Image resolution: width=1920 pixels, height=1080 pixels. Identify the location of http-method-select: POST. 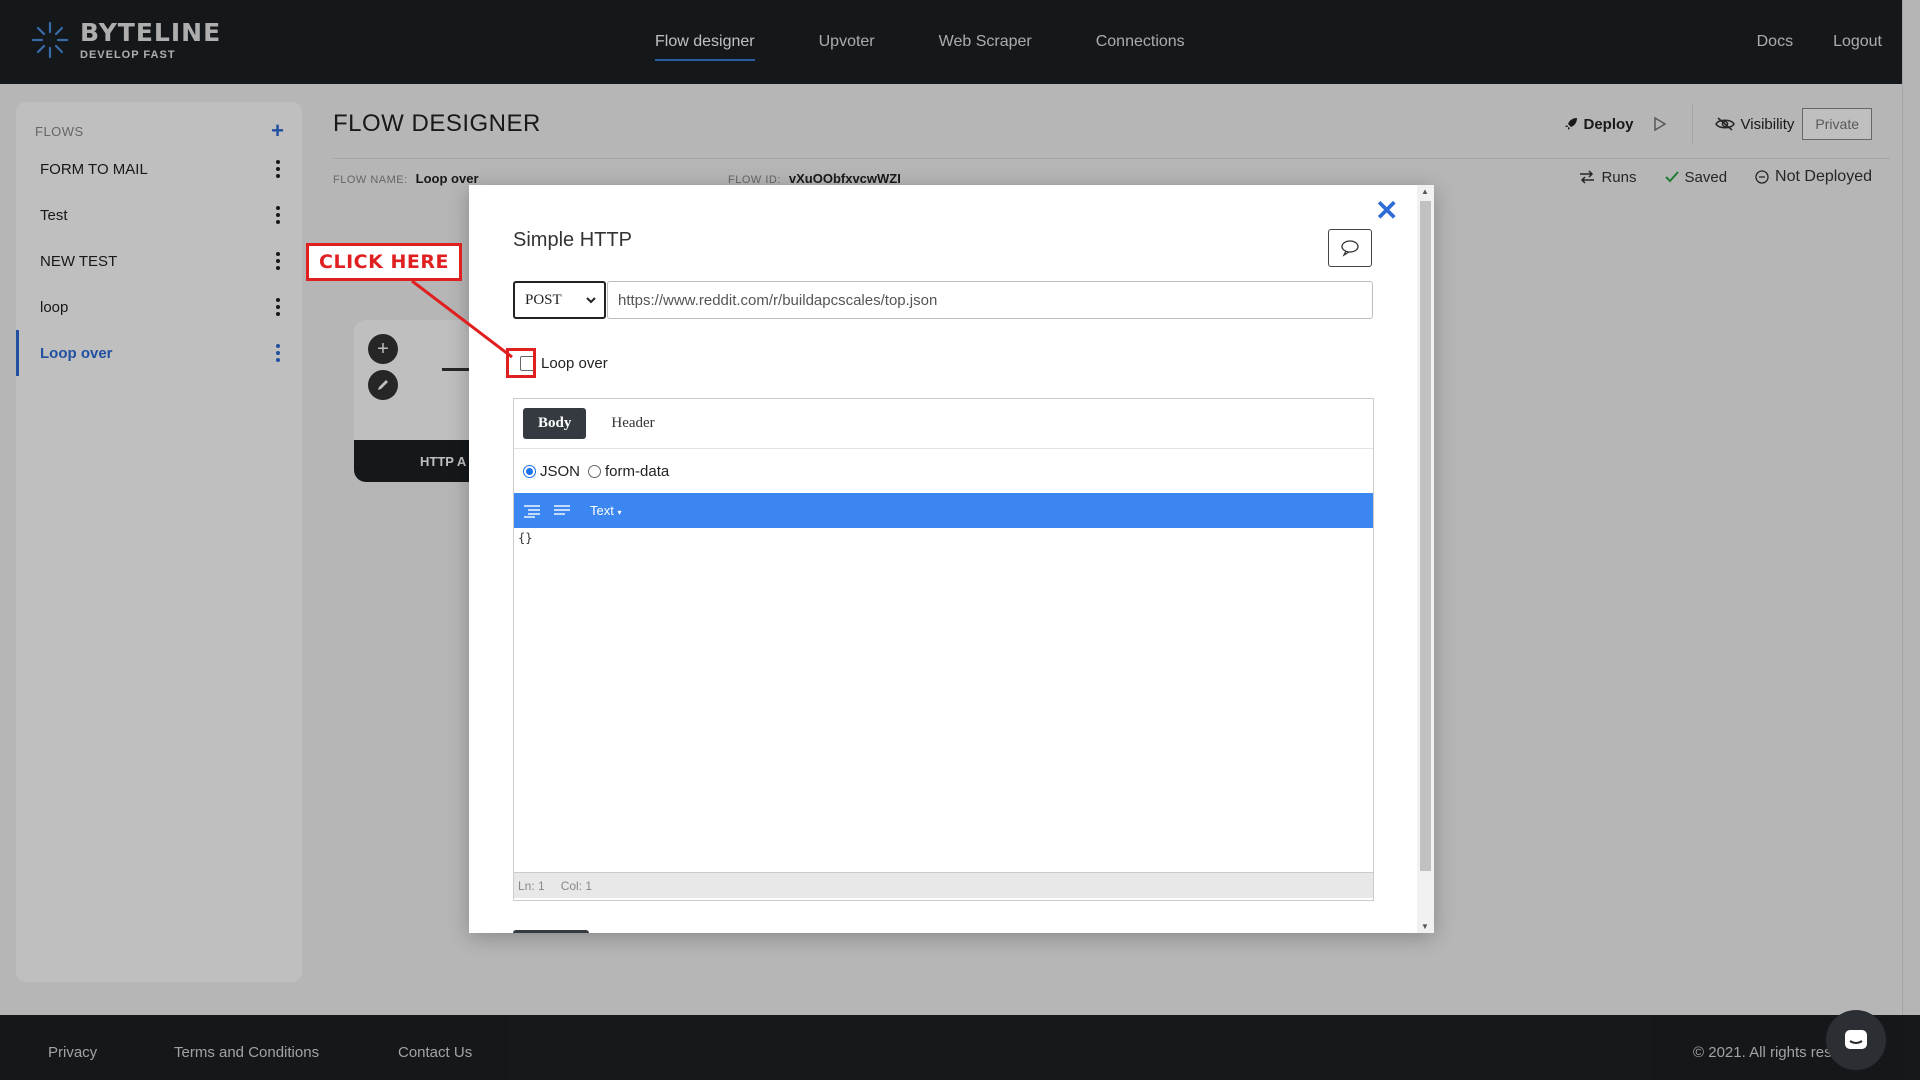
(559, 300).